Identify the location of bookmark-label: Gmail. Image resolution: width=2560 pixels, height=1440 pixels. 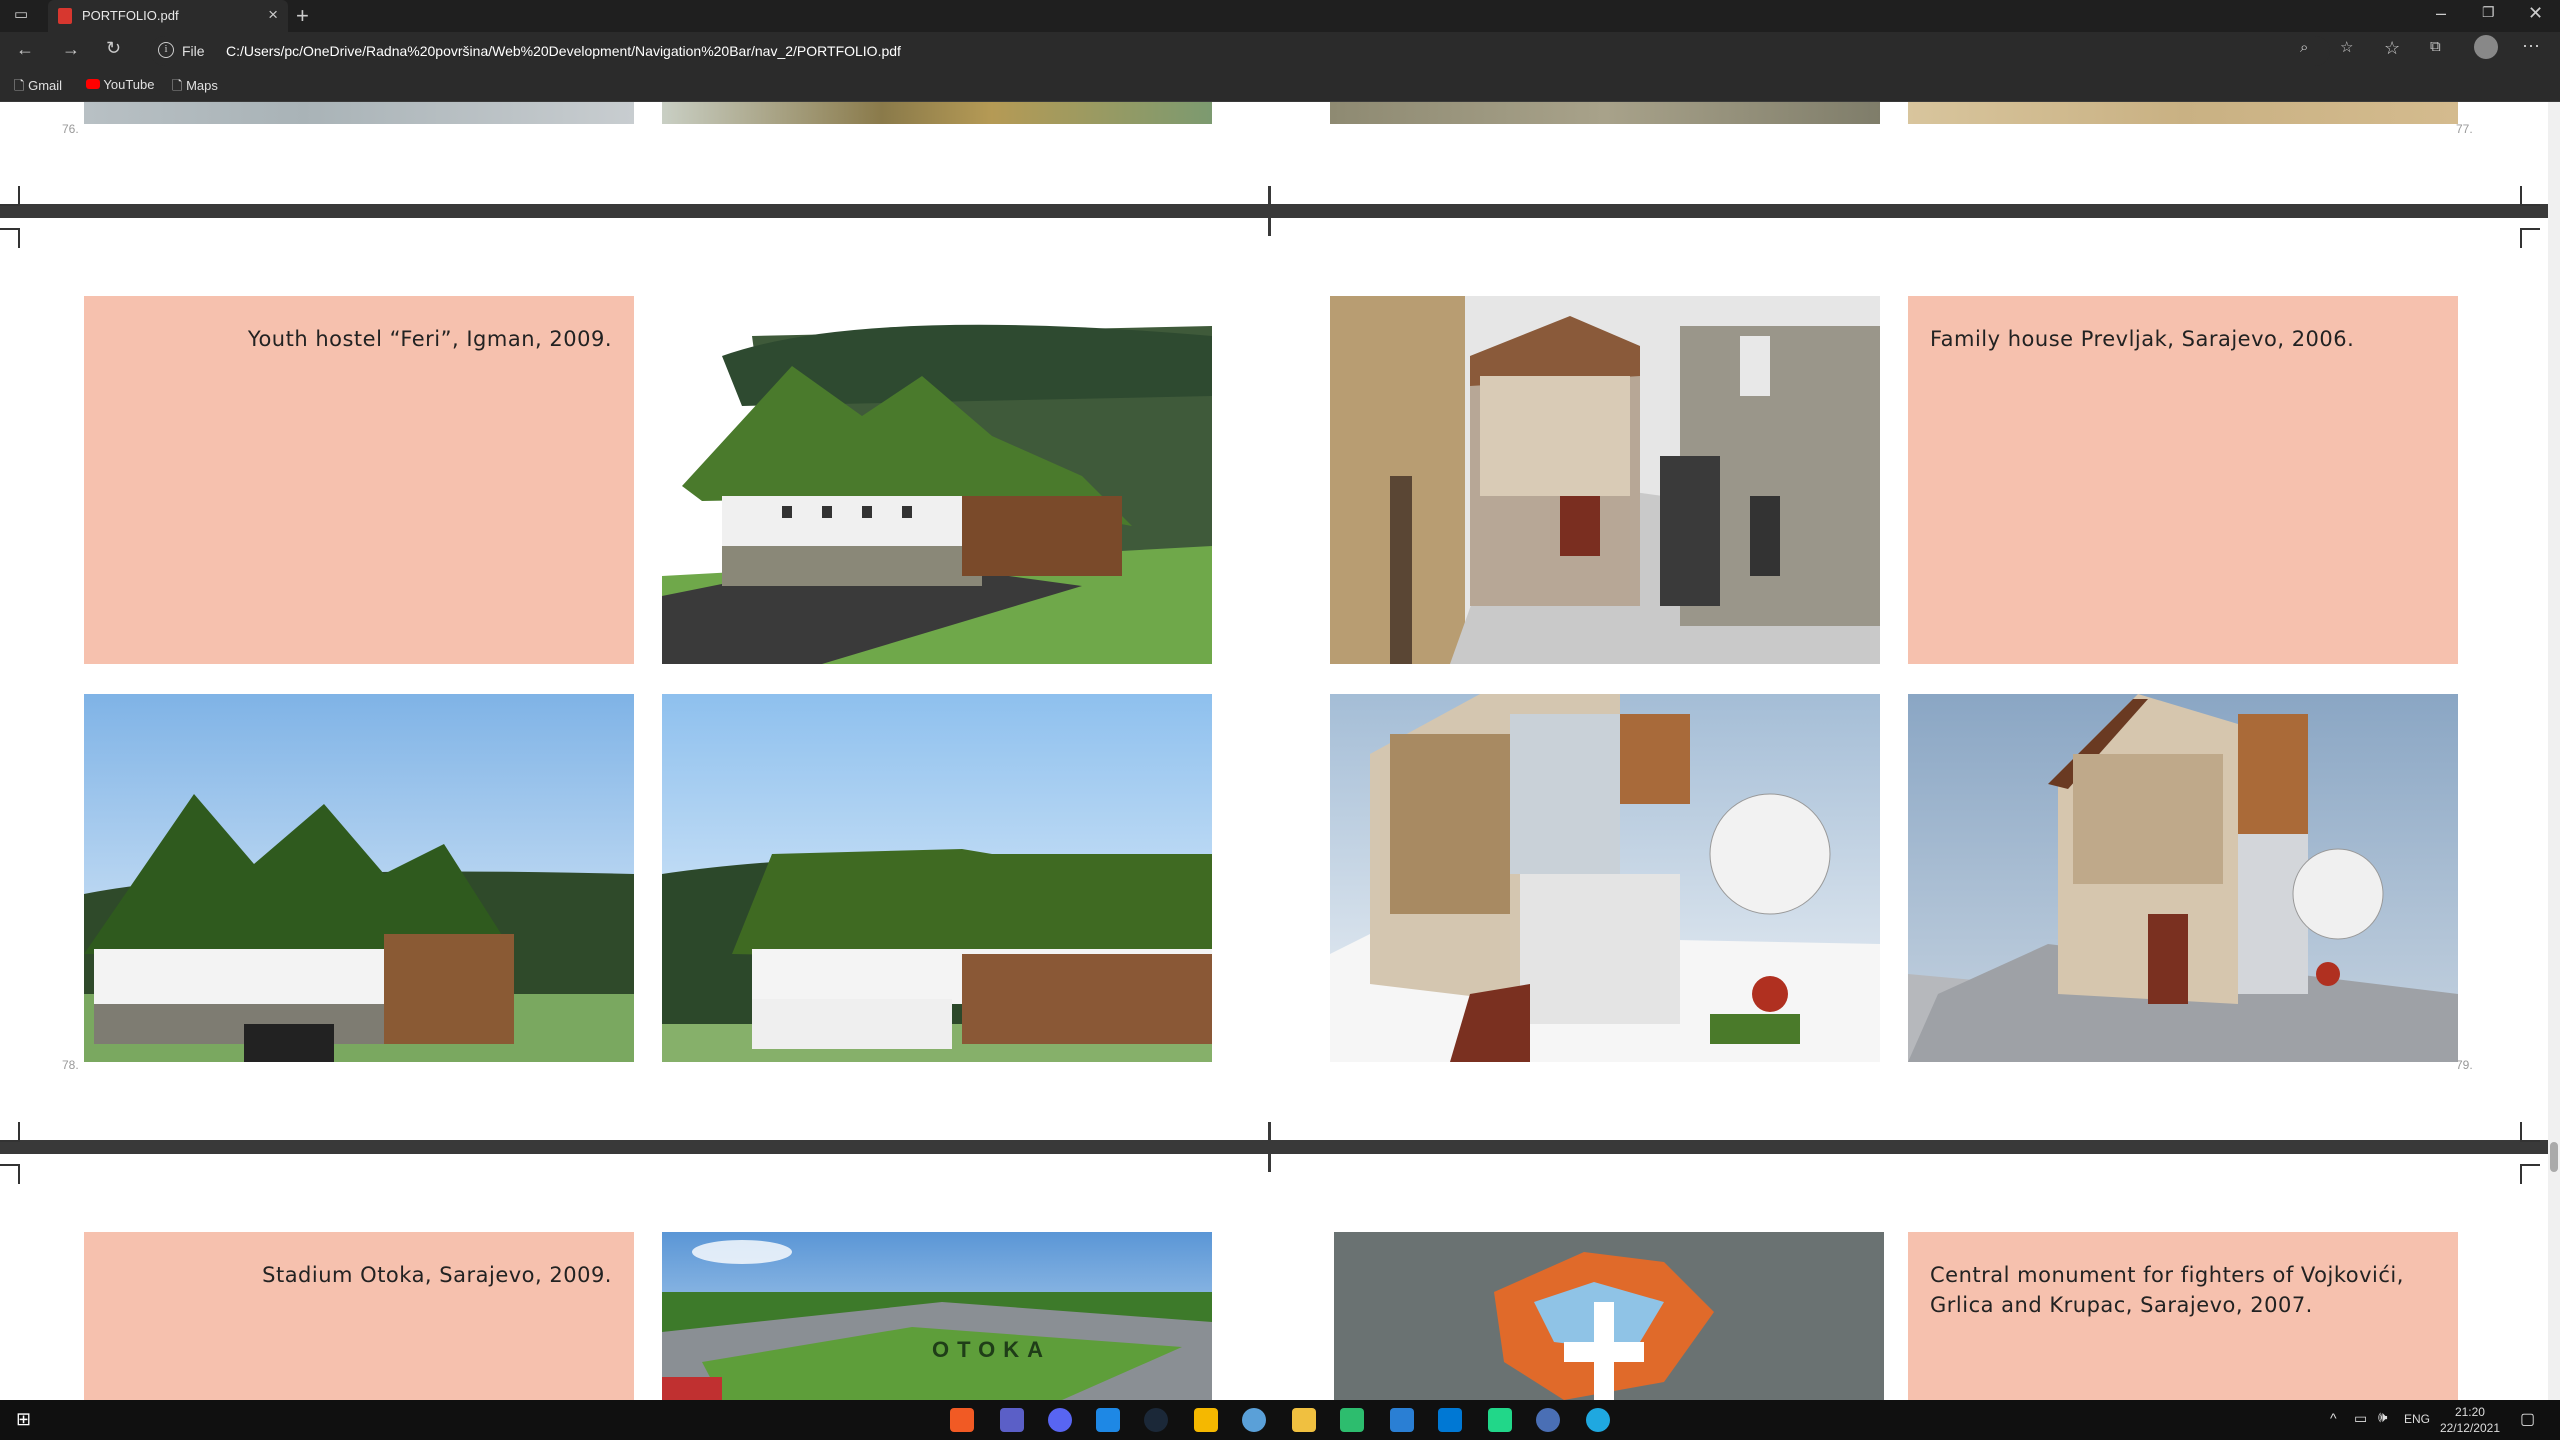
(45, 85).